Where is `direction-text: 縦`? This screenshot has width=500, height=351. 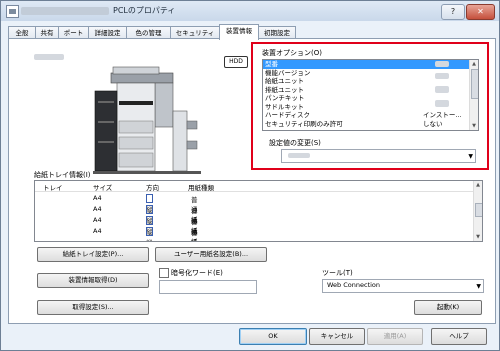 direction-text: 縦 is located at coordinates (149, 240).